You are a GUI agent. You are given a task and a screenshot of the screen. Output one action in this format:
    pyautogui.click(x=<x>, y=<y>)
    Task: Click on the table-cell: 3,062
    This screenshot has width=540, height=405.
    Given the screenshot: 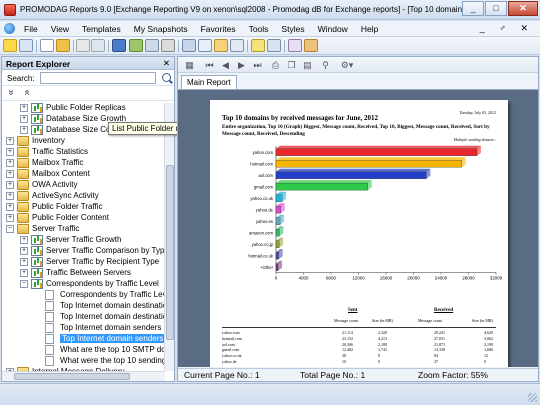 What is the action you would take?
    pyautogui.click(x=488, y=338)
    